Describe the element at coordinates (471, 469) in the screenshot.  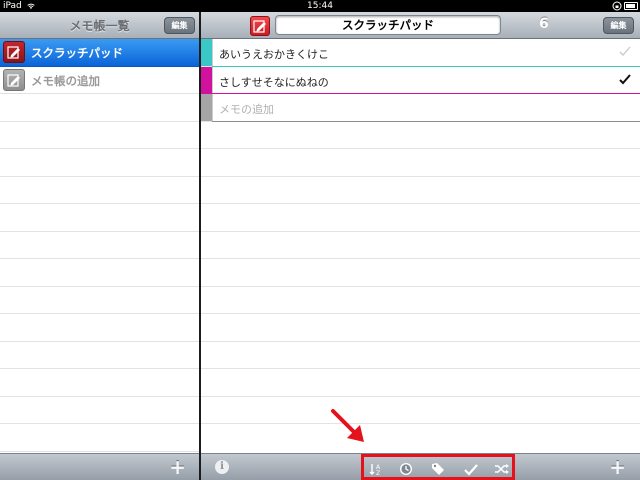
I see `check-icon` at that location.